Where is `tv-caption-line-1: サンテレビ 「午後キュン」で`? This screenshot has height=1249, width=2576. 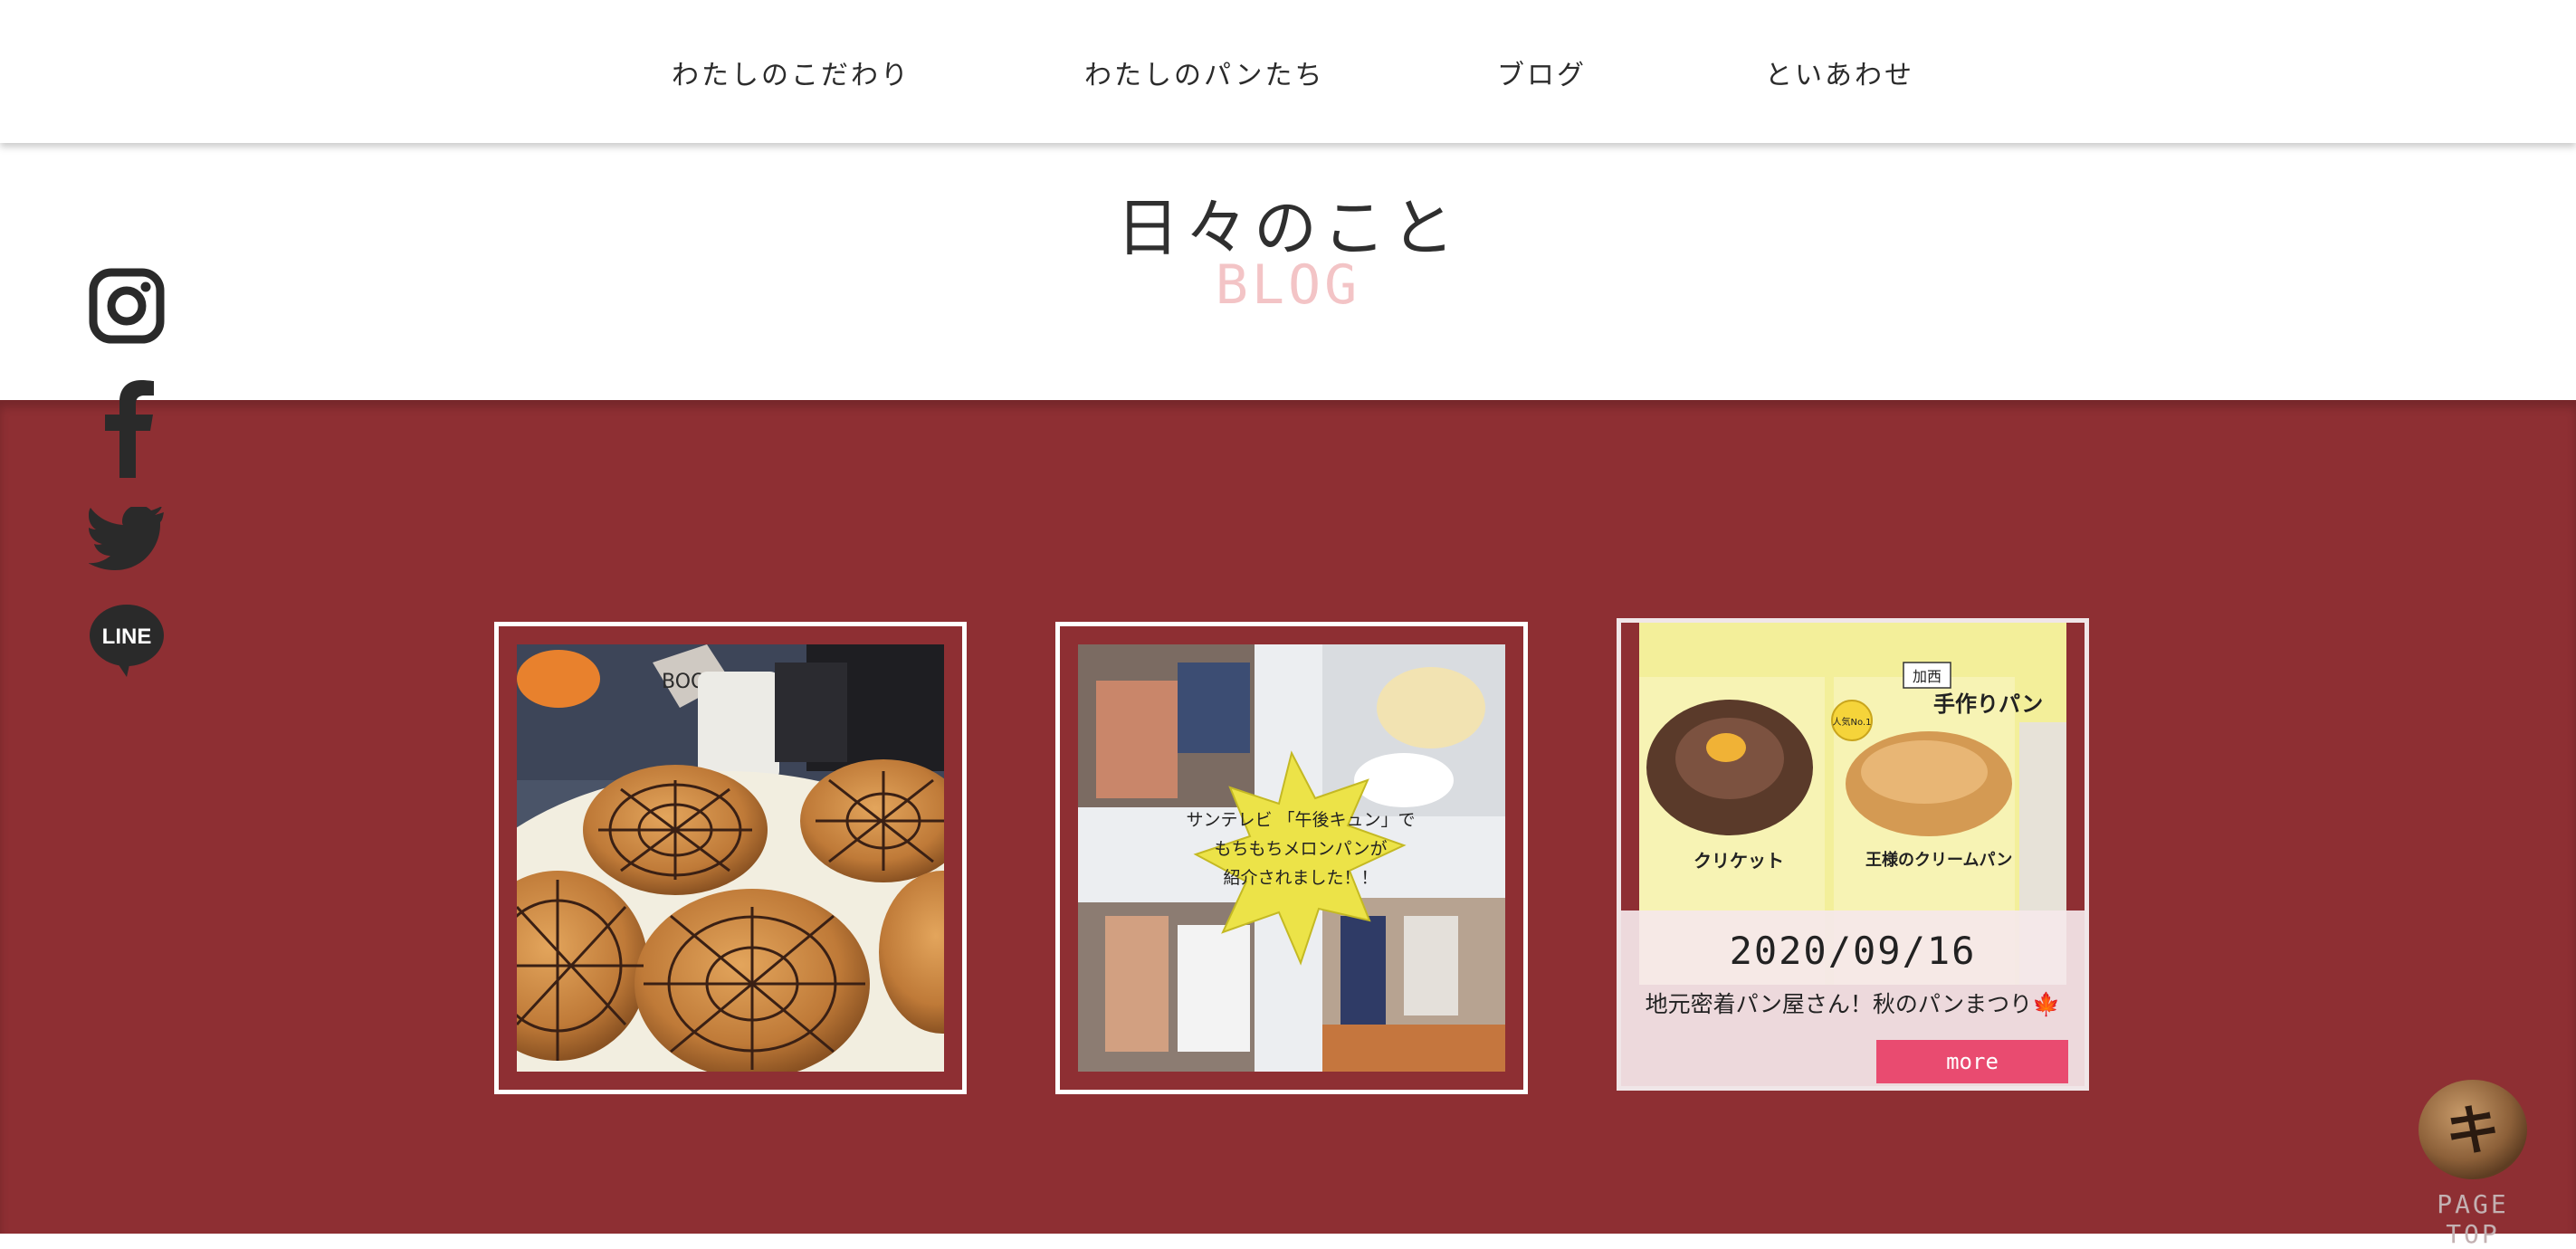
tv-caption-line-1: サンテレビ 「午後キュン」で is located at coordinates (1300, 820).